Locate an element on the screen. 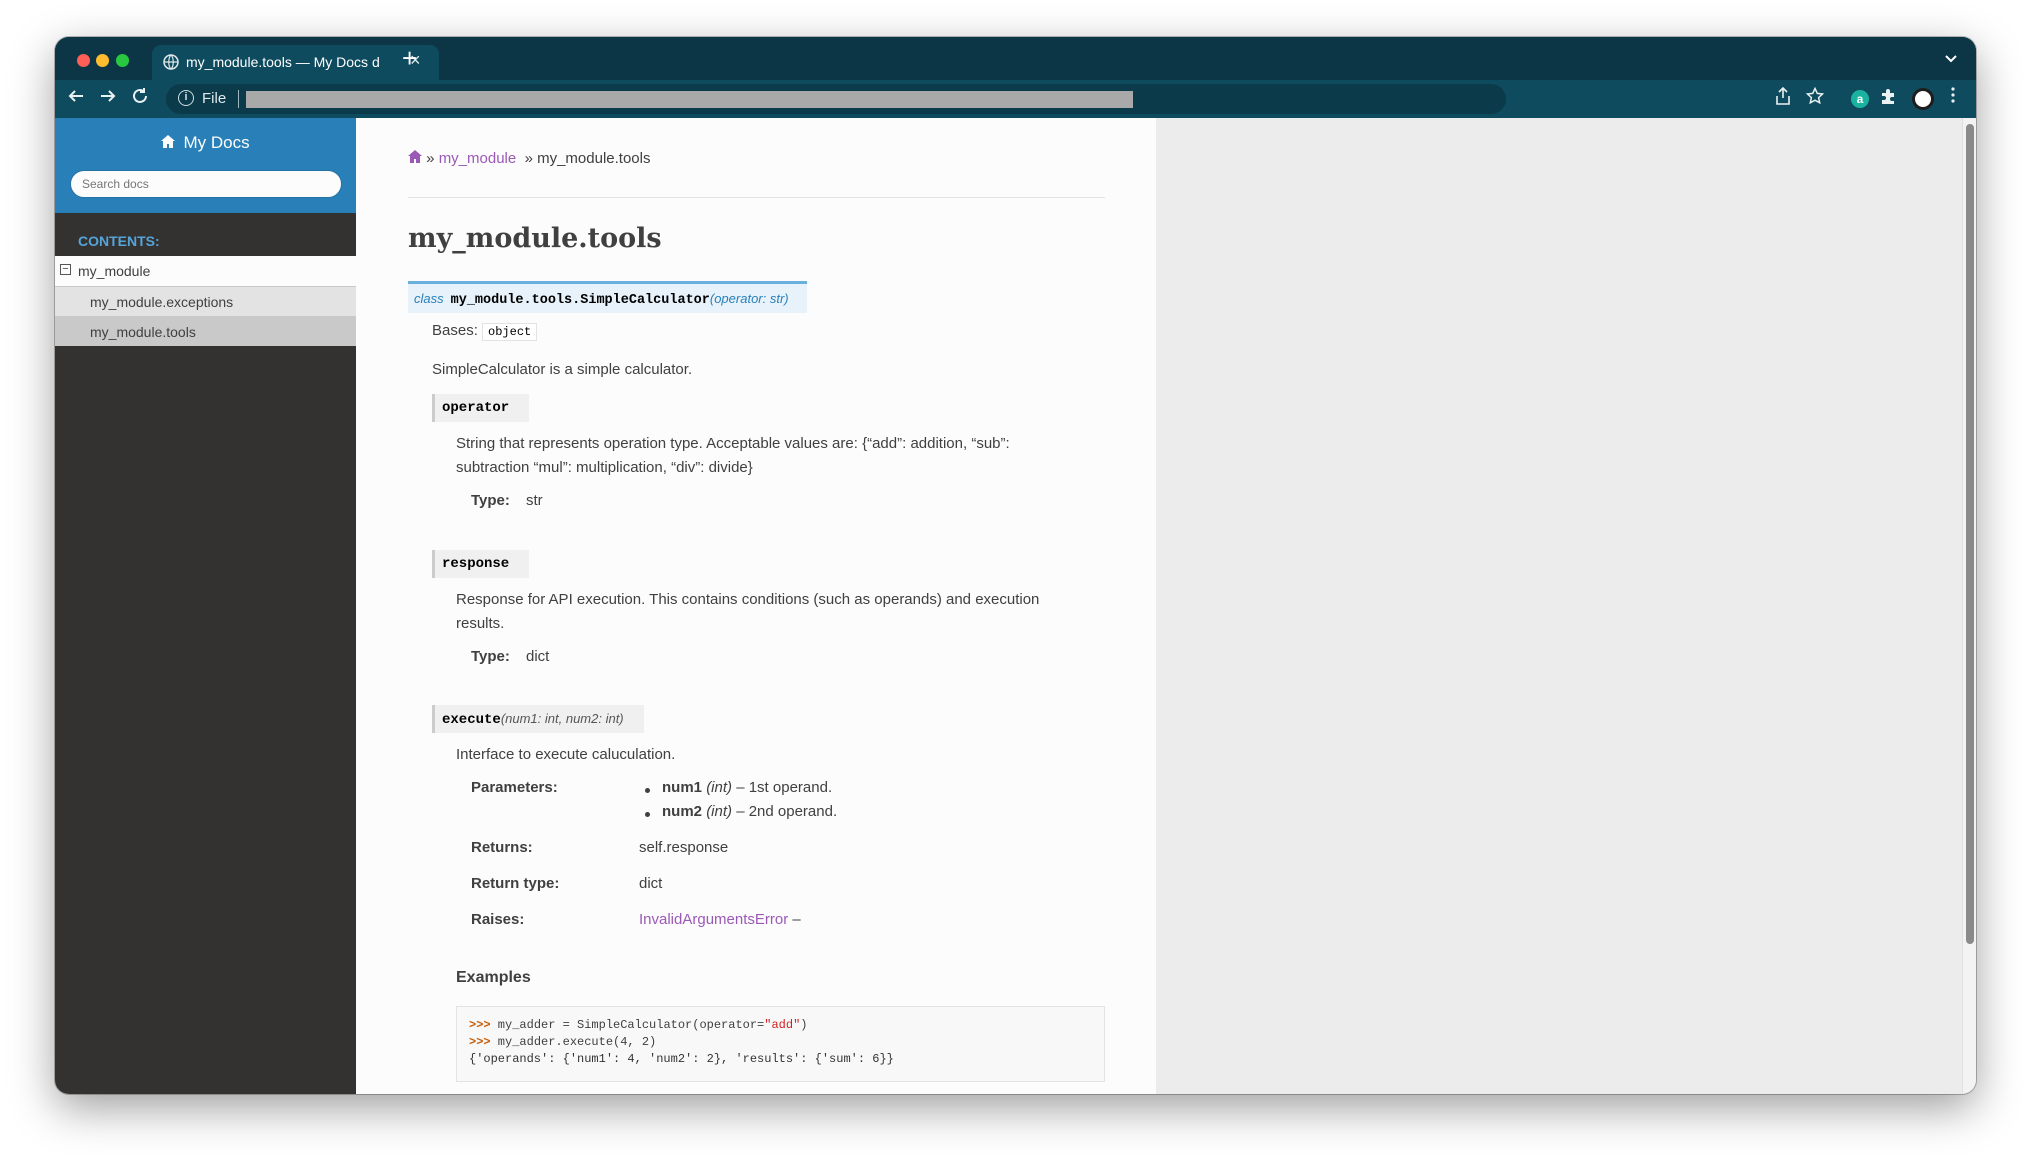  raises-dash: – is located at coordinates (796, 919).